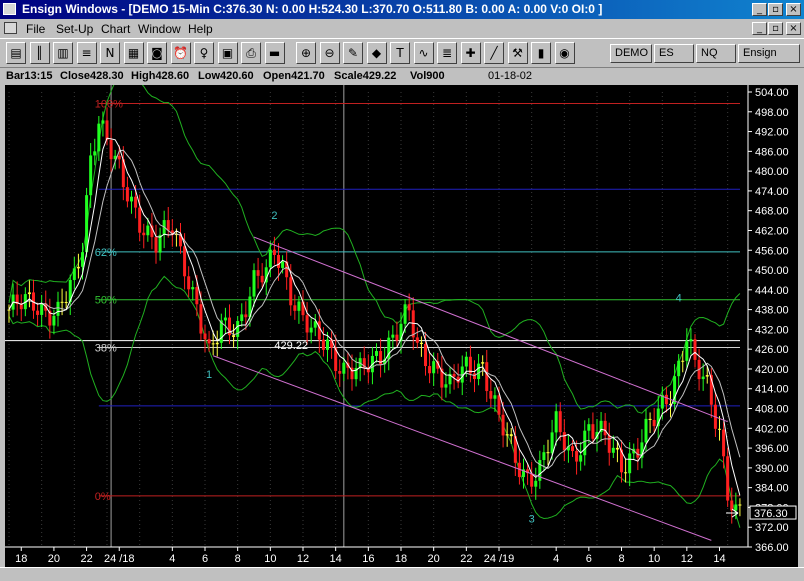 The height and width of the screenshot is (581, 804). What do you see at coordinates (423, 53) in the screenshot?
I see `studies-icon: ∿` at bounding box center [423, 53].